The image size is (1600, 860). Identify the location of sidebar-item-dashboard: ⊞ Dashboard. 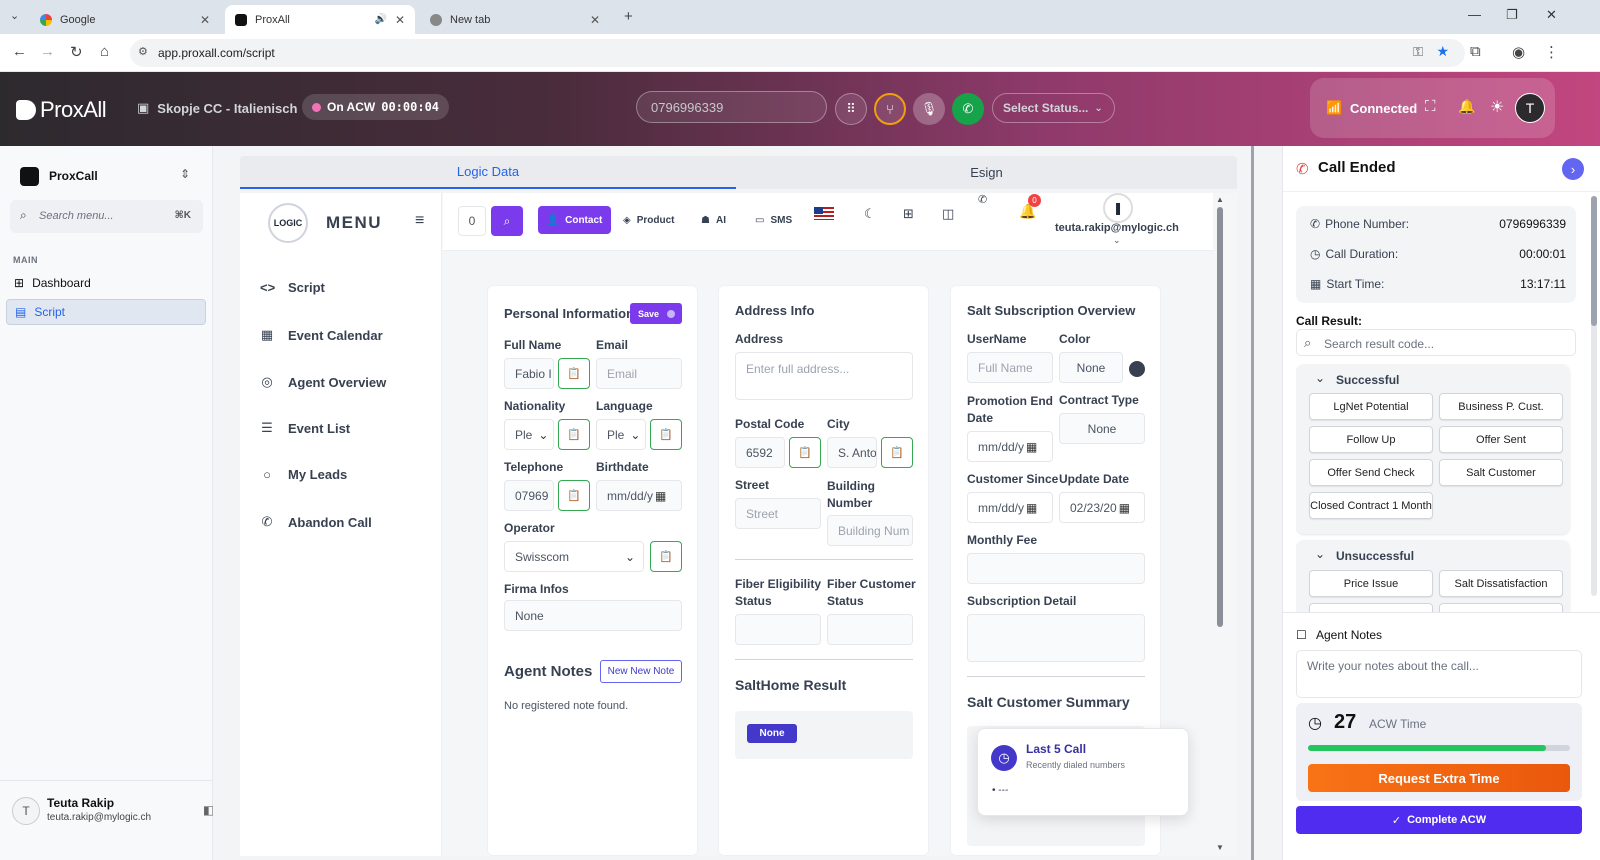
(106, 283).